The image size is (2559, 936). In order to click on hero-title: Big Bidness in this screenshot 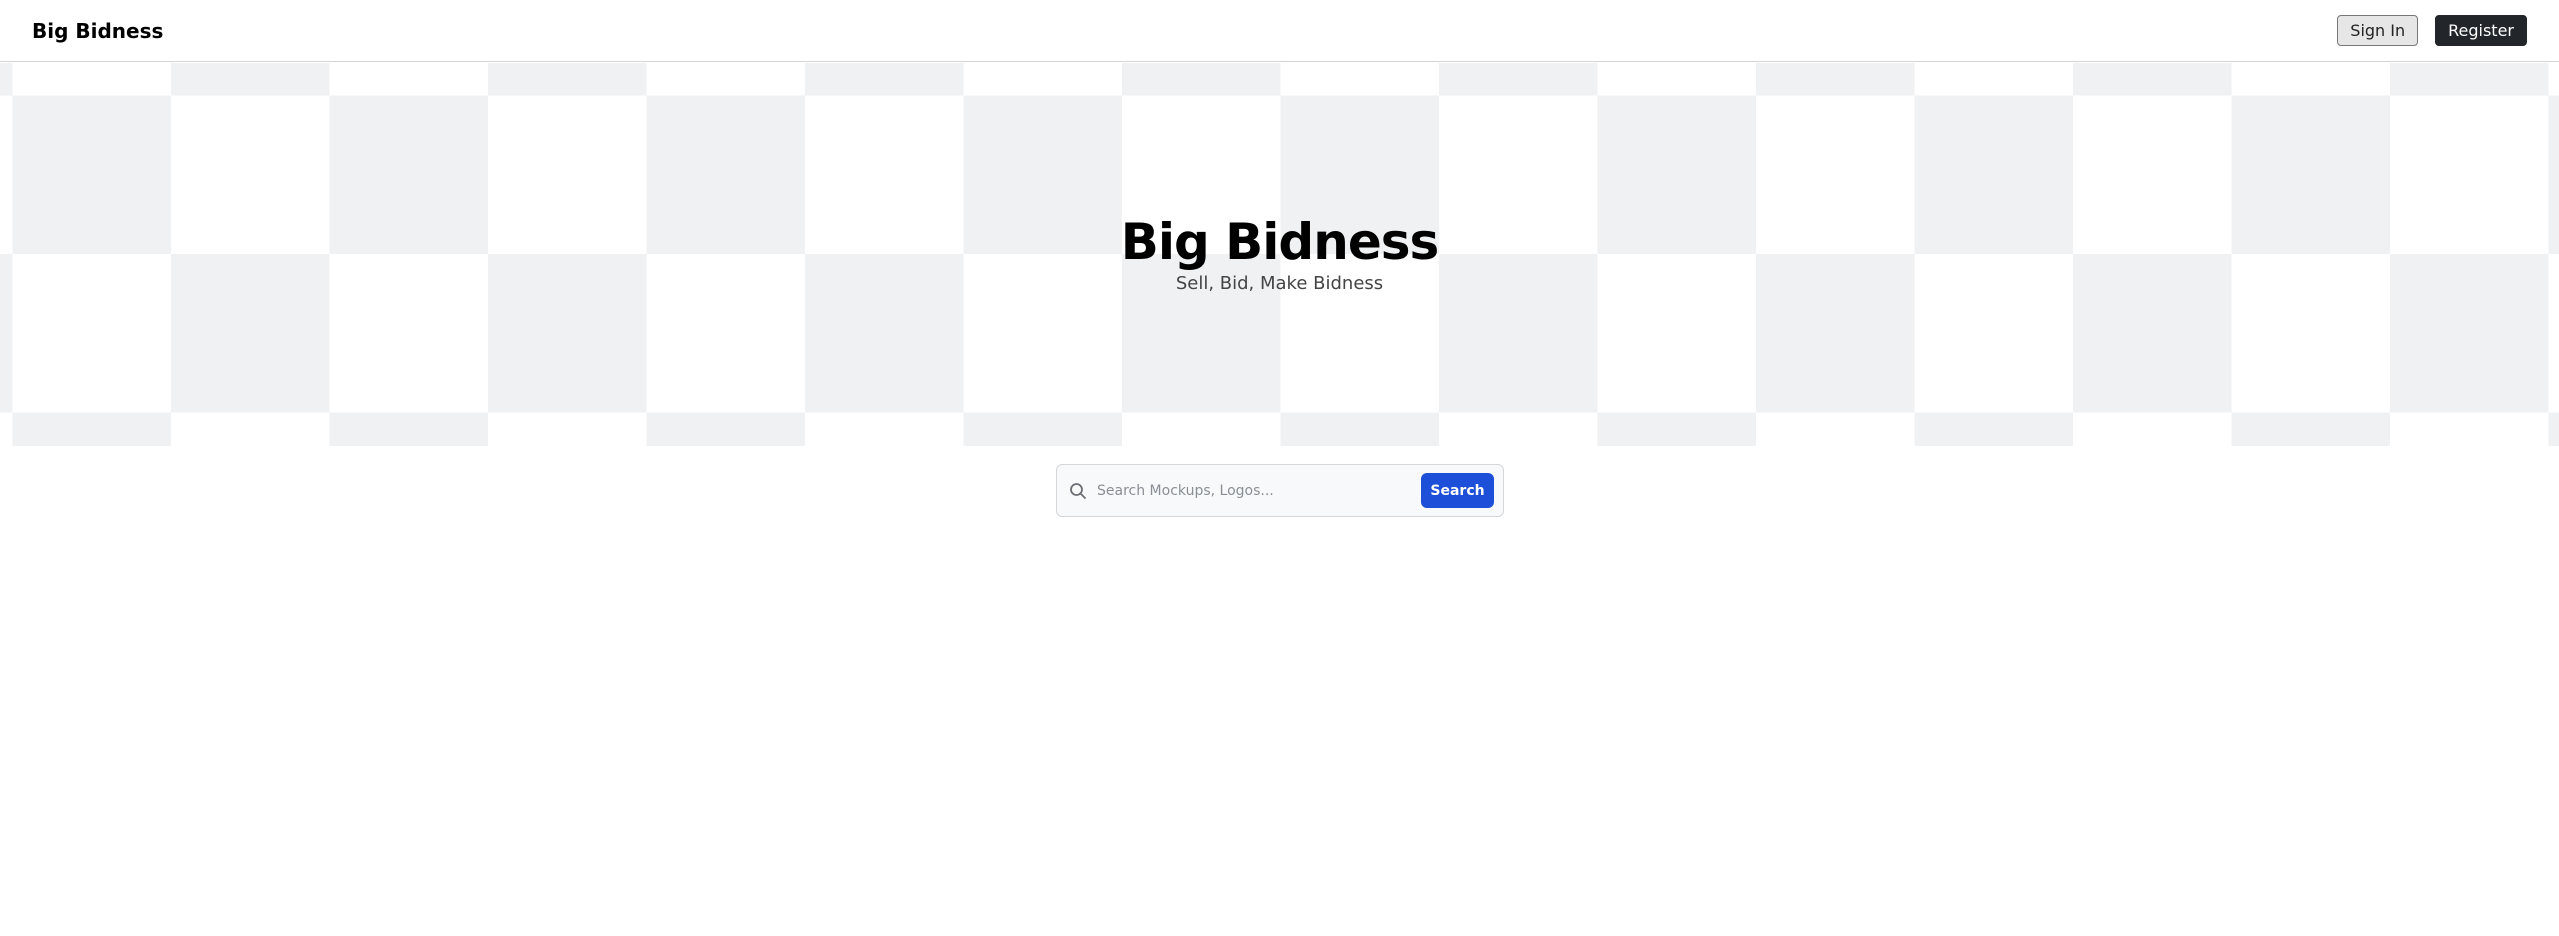, I will do `click(1280, 242)`.